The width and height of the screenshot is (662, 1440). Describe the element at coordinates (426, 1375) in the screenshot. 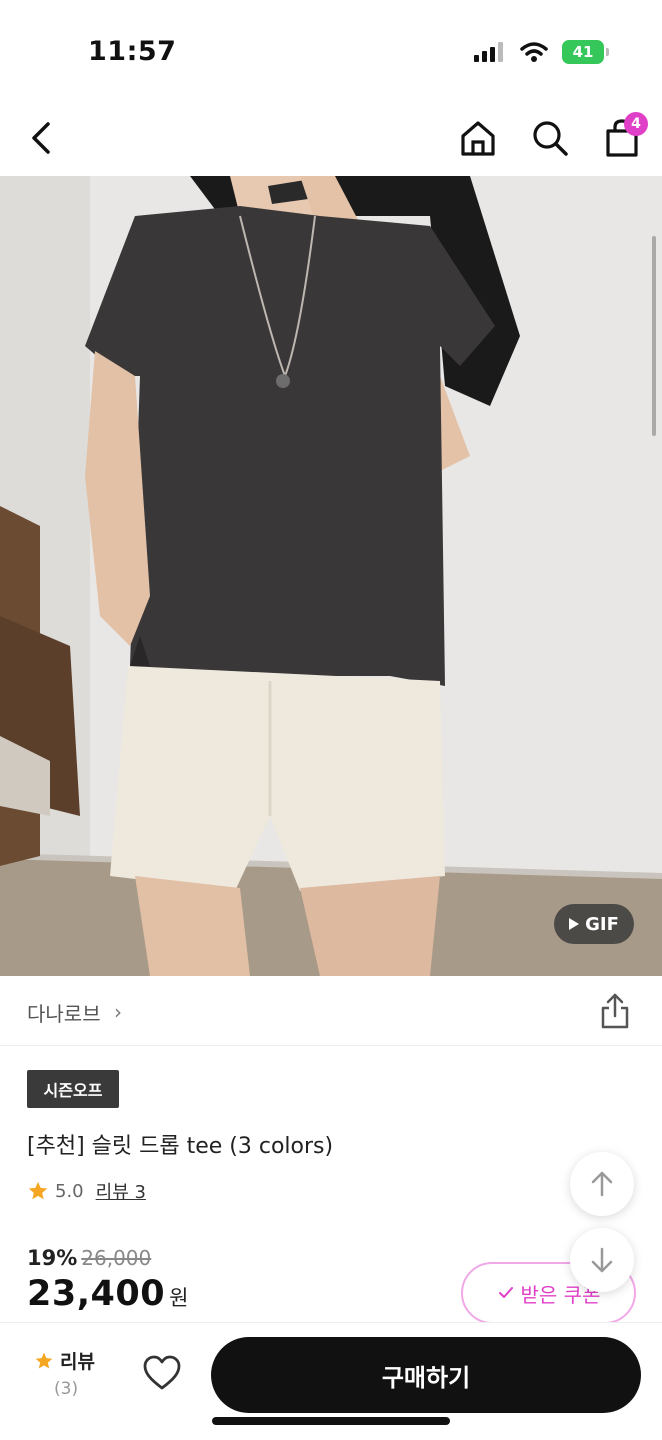

I see `buy-button: 구매하기` at that location.